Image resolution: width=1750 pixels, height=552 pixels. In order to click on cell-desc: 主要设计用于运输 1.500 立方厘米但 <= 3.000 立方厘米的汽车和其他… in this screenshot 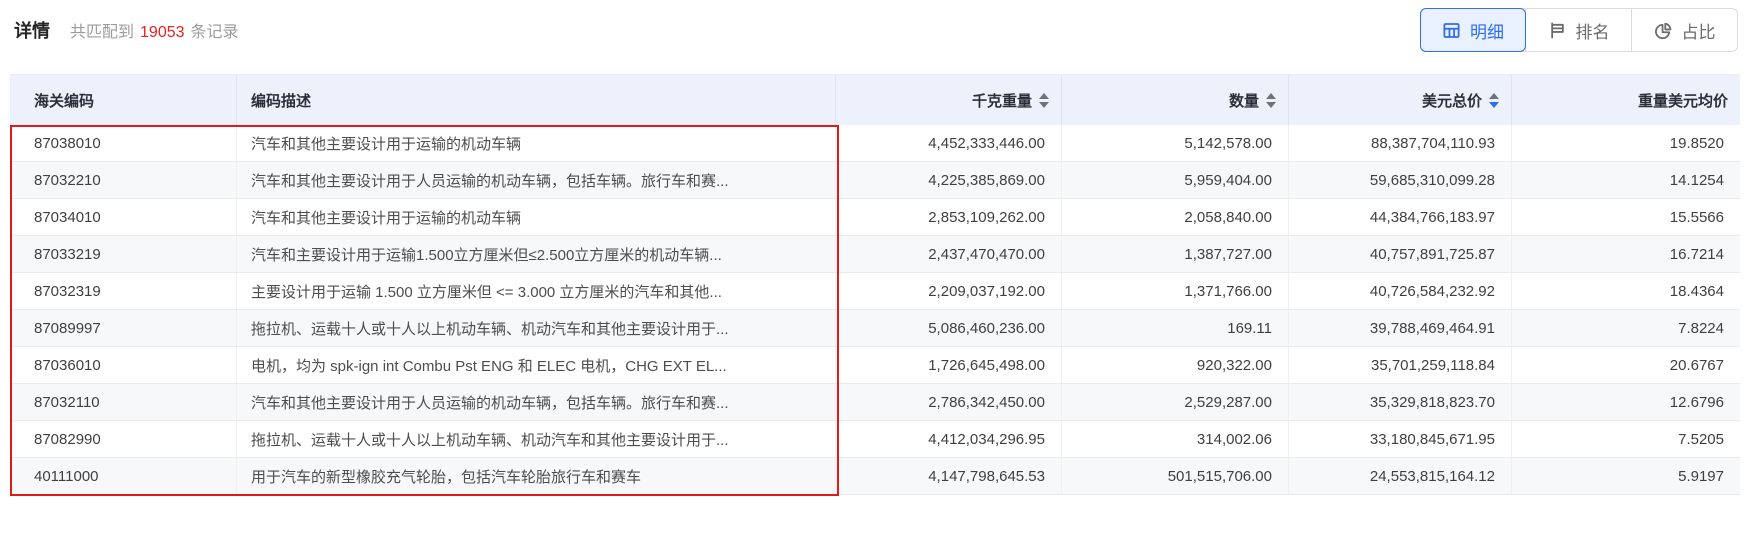, I will do `click(536, 291)`.